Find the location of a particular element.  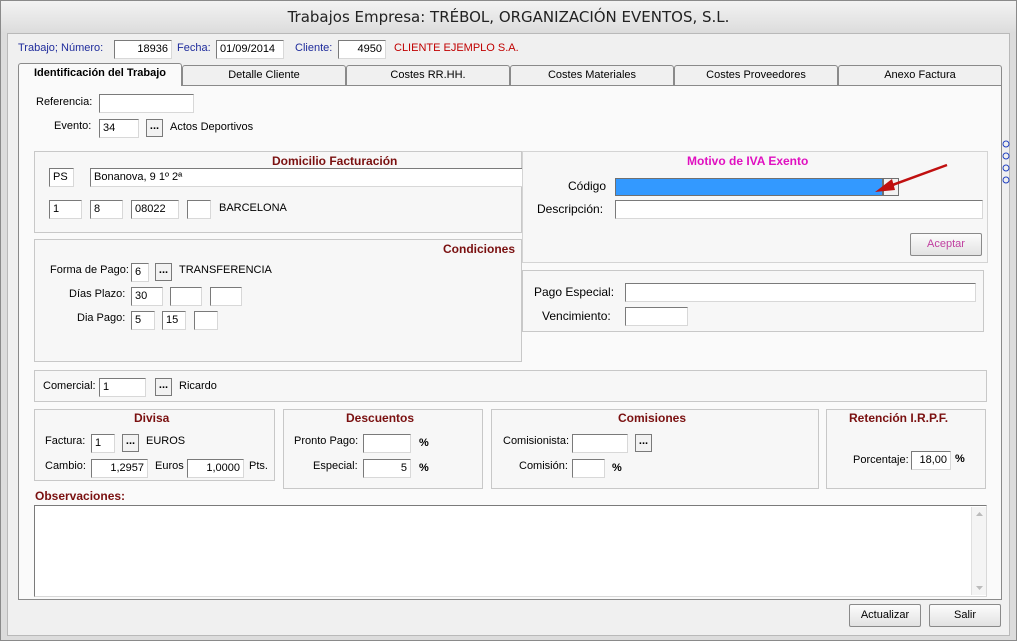

factura-divisa-name: EUROS is located at coordinates (166, 441).